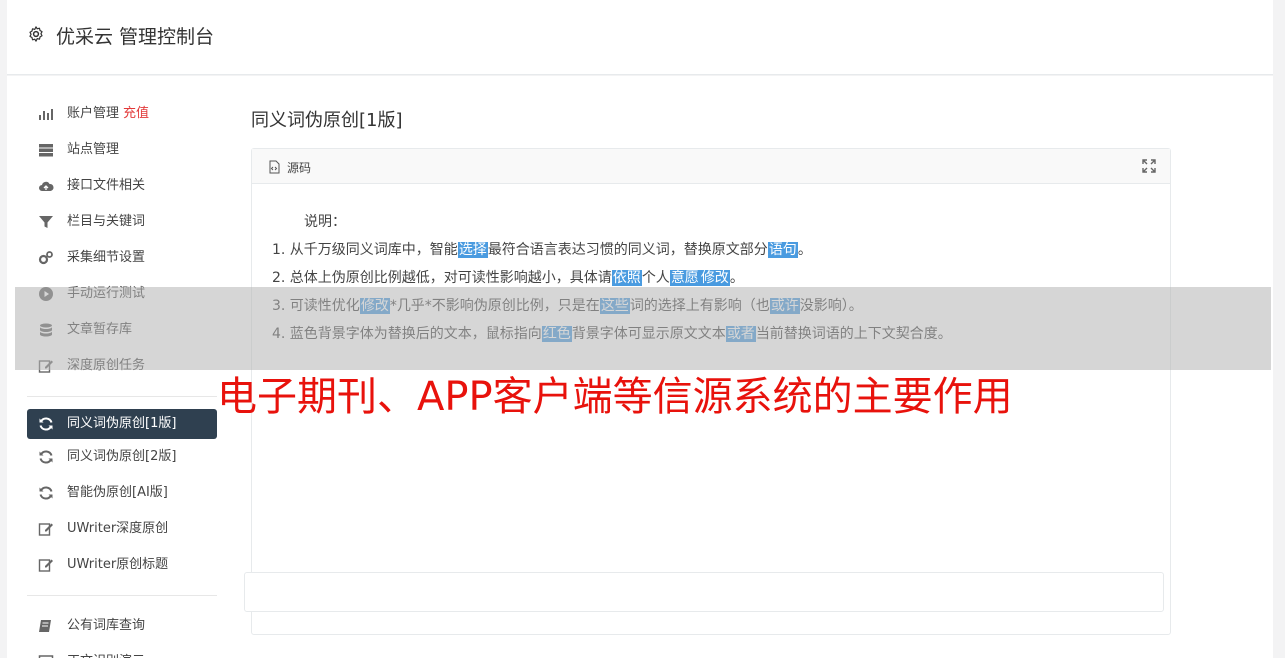 Image resolution: width=1285 pixels, height=658 pixels. I want to click on brand-title: 优采云 管理控制台, so click(135, 37).